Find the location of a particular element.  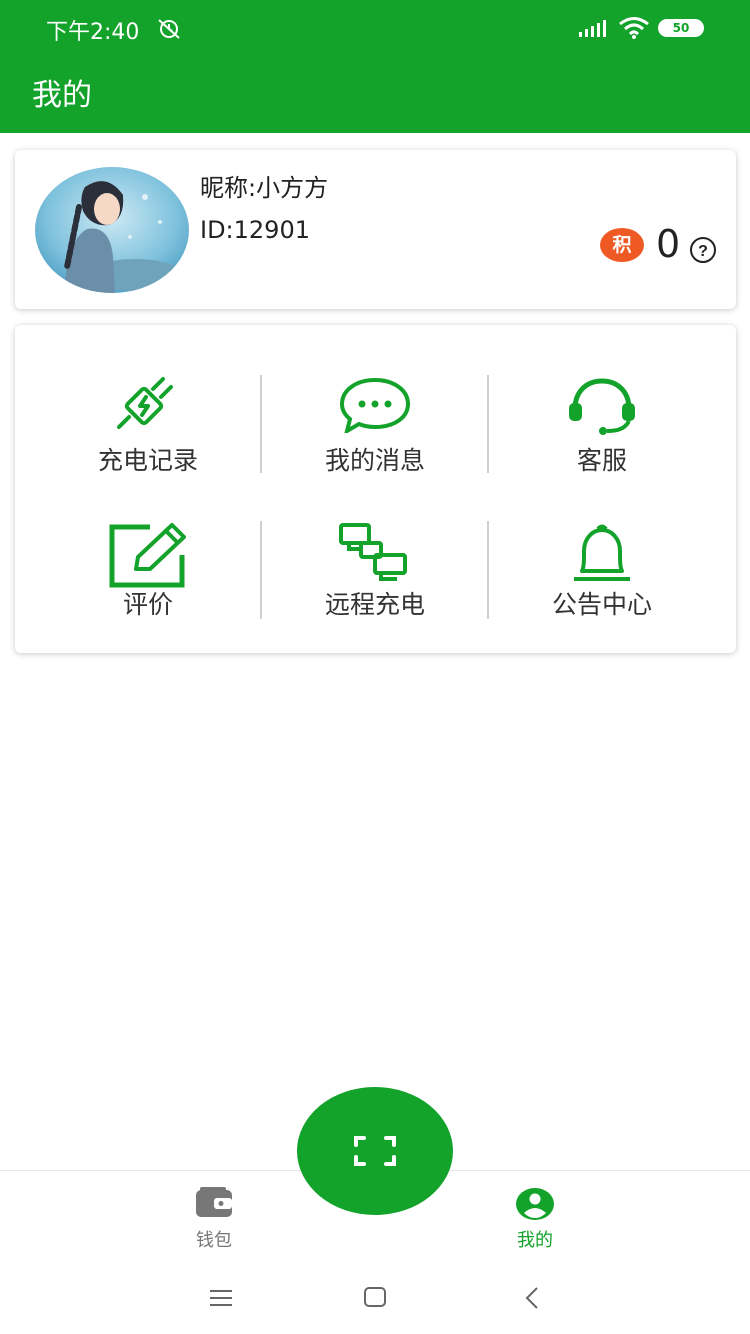

alarm-off-icon is located at coordinates (169, 29).